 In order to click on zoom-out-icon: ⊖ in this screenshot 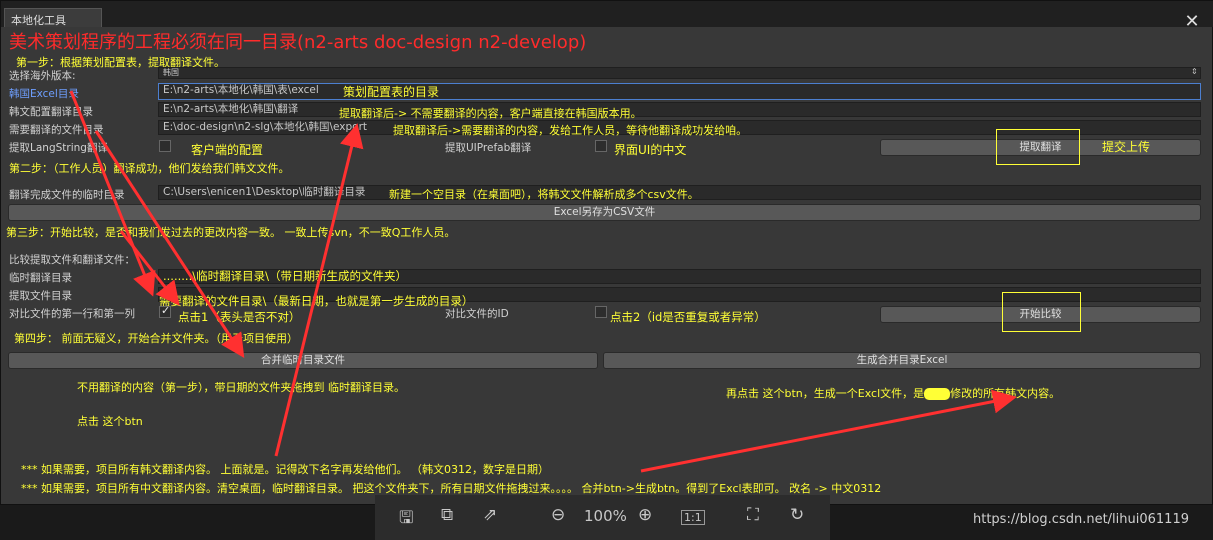, I will do `click(558, 515)`.